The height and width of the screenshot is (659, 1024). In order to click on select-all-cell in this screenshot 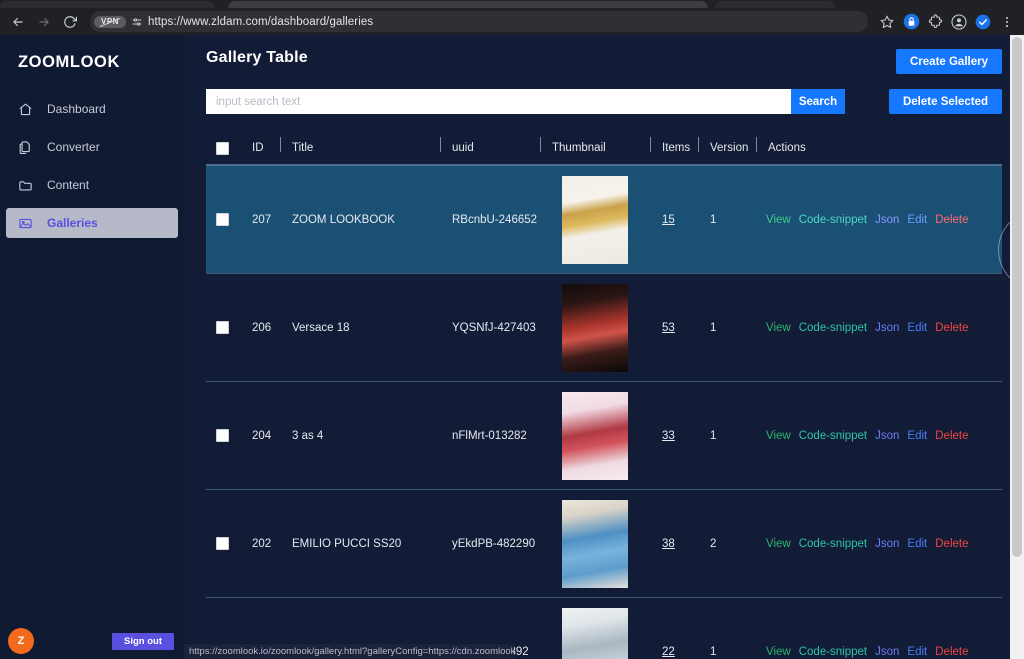, I will do `click(223, 148)`.